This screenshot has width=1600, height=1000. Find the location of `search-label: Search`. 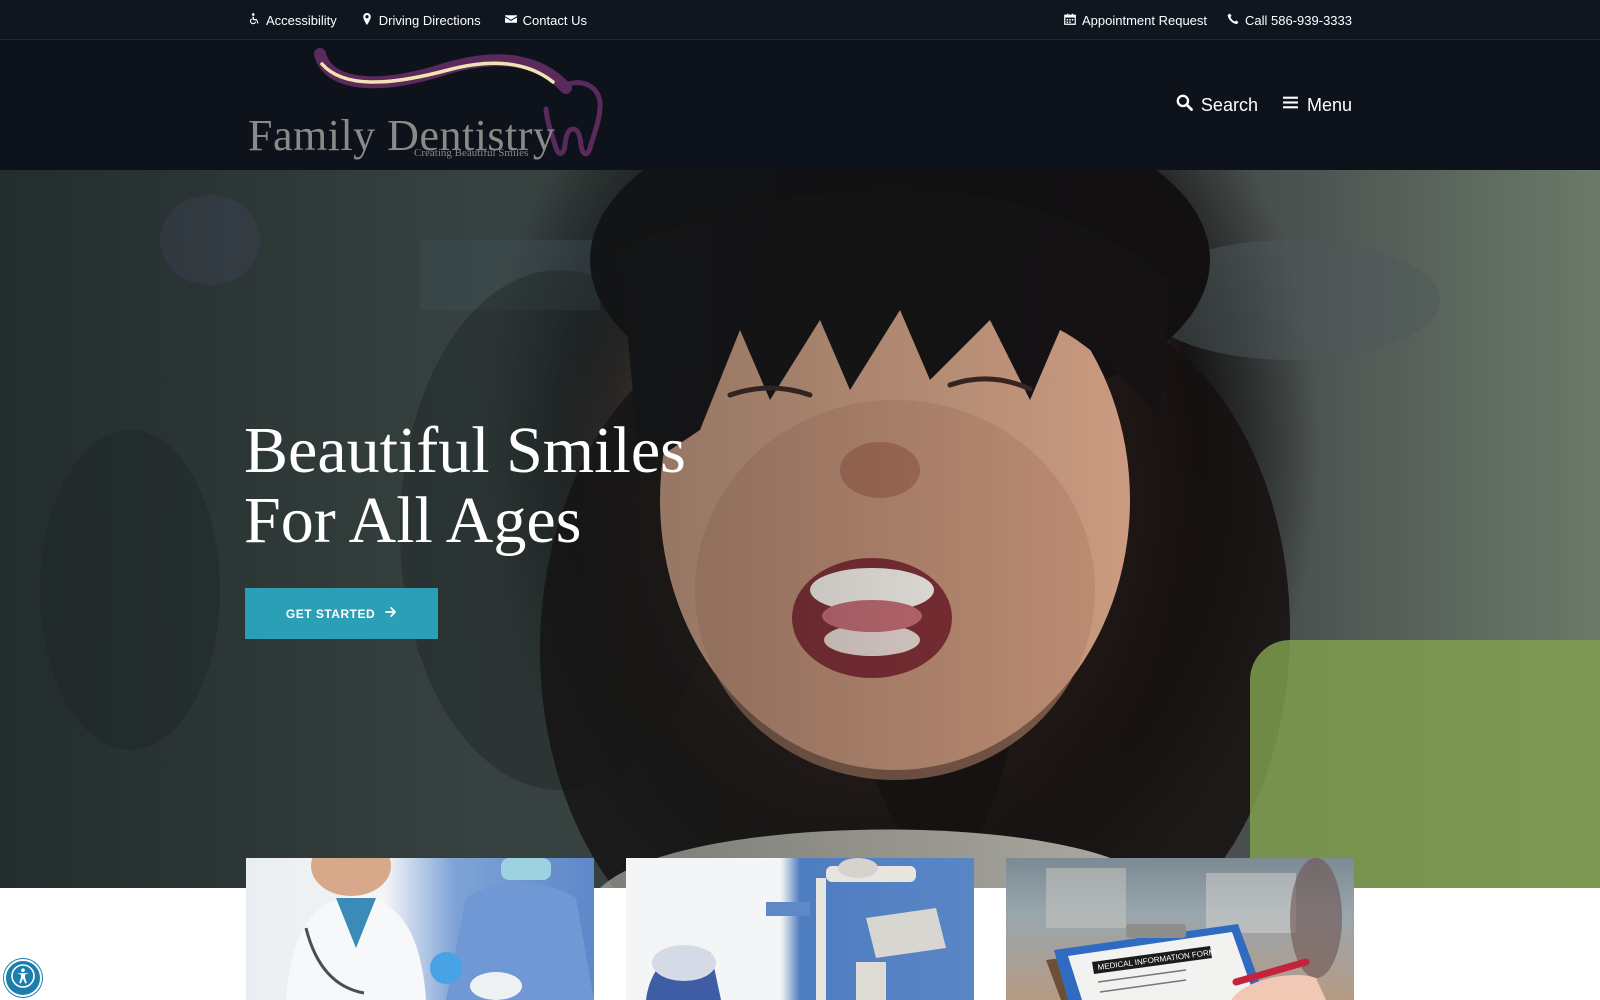

search-label: Search is located at coordinates (1229, 104).